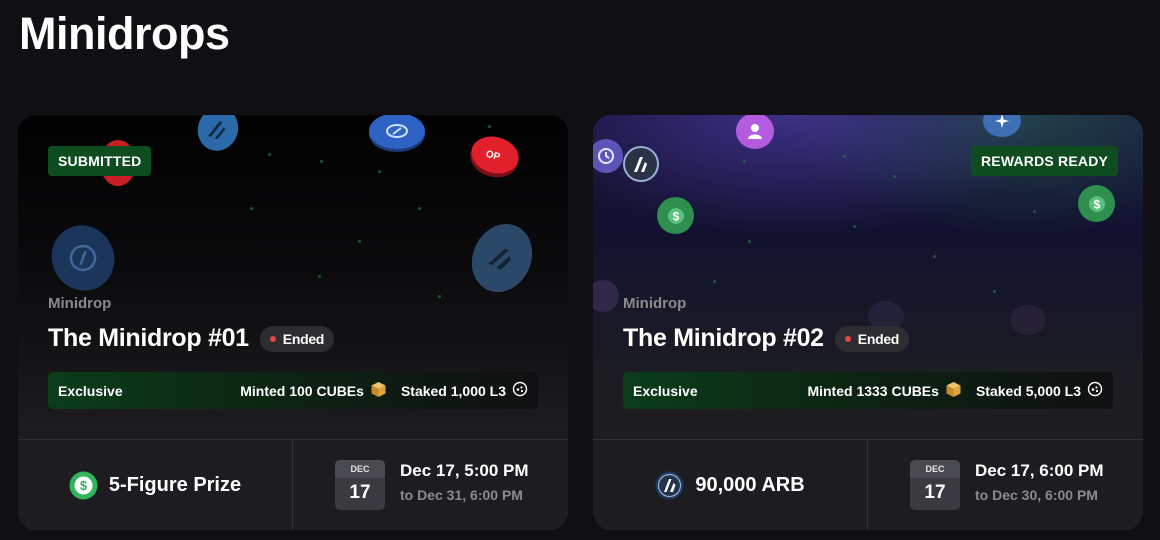 This screenshot has height=540, width=1160. What do you see at coordinates (1028, 390) in the screenshot?
I see `staked-requirement: Staked 5,000 L3` at bounding box center [1028, 390].